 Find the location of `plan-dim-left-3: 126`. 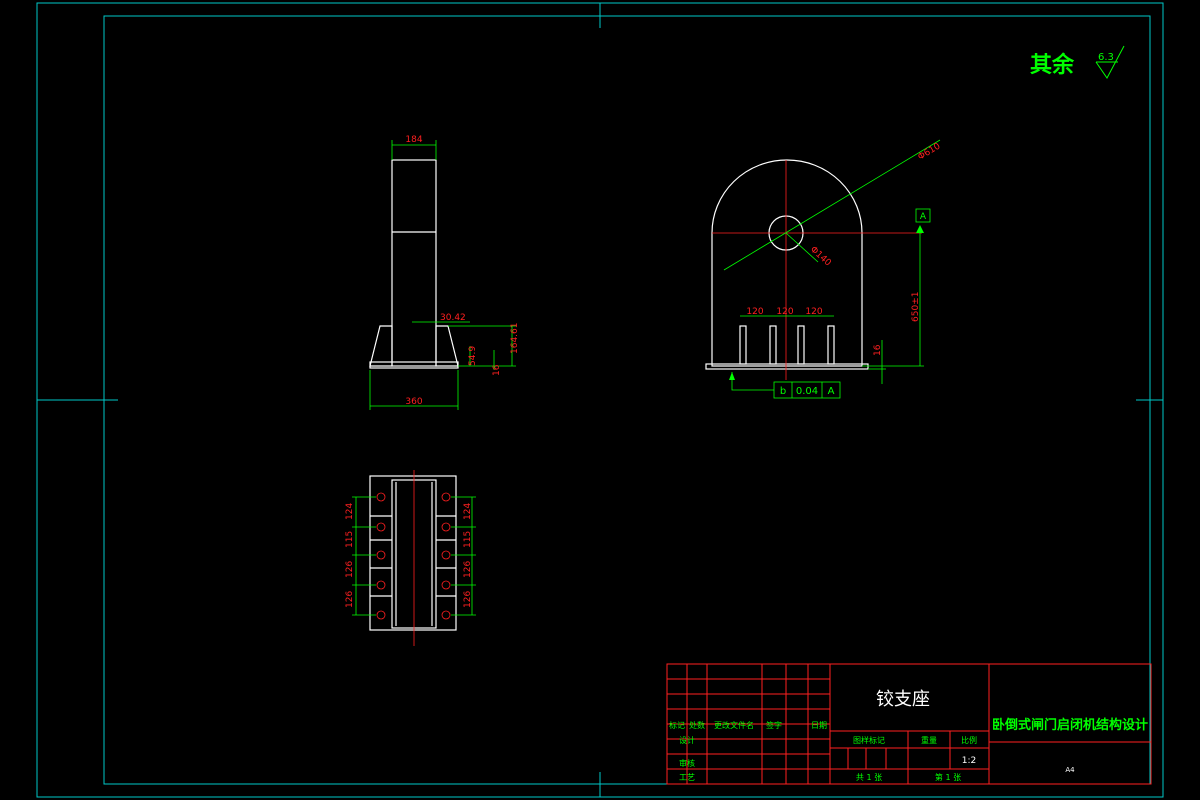

plan-dim-left-3: 126 is located at coordinates (350, 569).